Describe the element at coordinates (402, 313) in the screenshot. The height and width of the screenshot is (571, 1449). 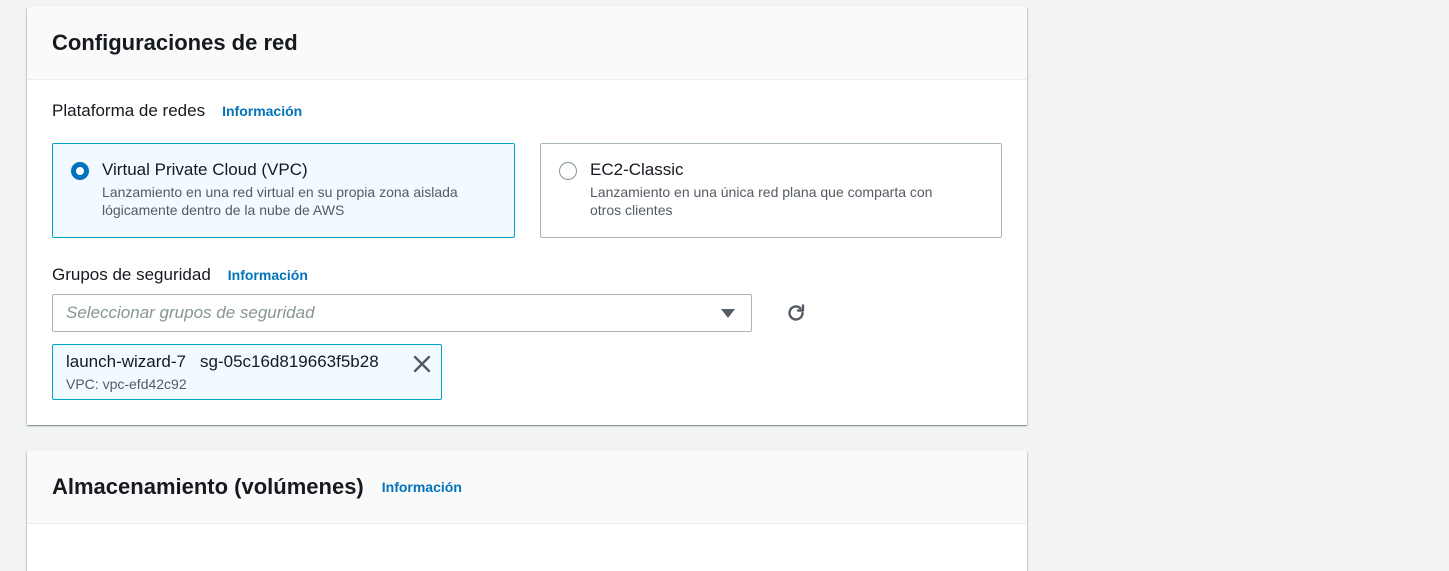
I see `security-groups-select: Seleccionar grupos de seguridad` at that location.